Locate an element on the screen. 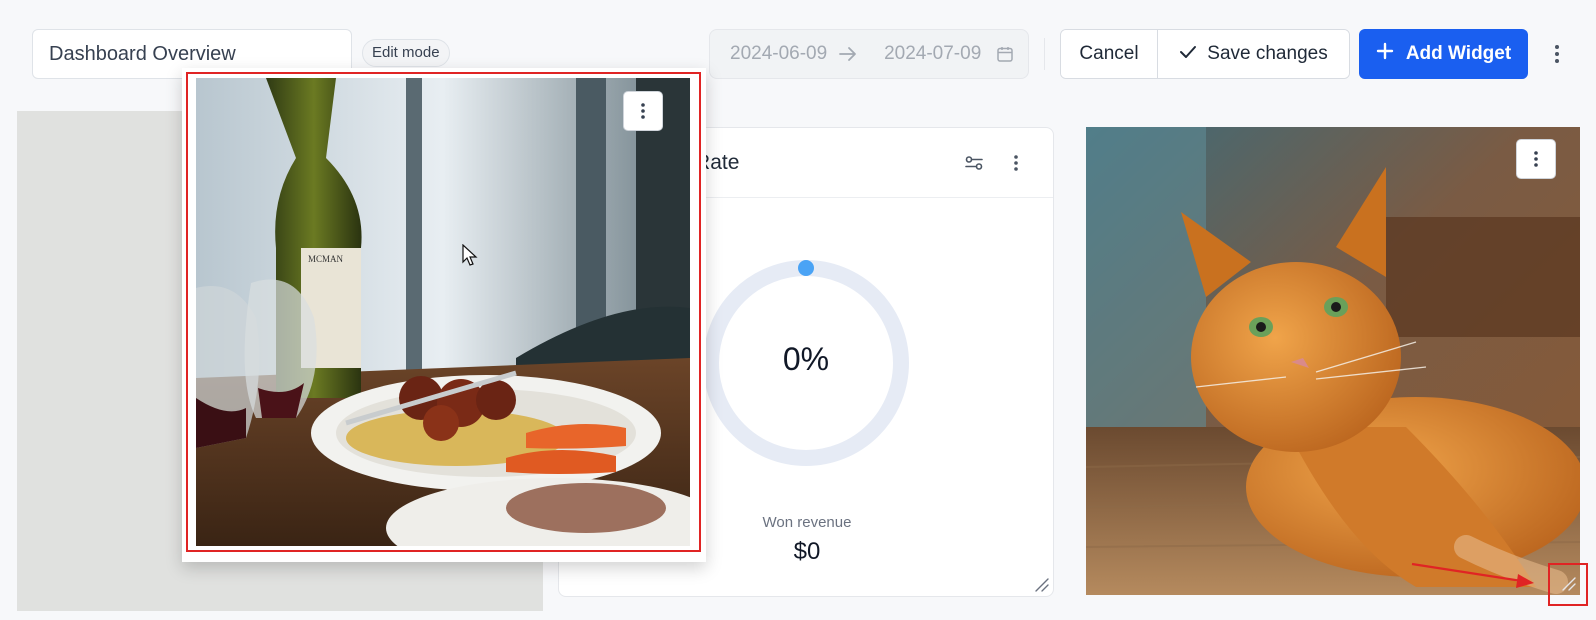  toolbar-divider is located at coordinates (1044, 54).